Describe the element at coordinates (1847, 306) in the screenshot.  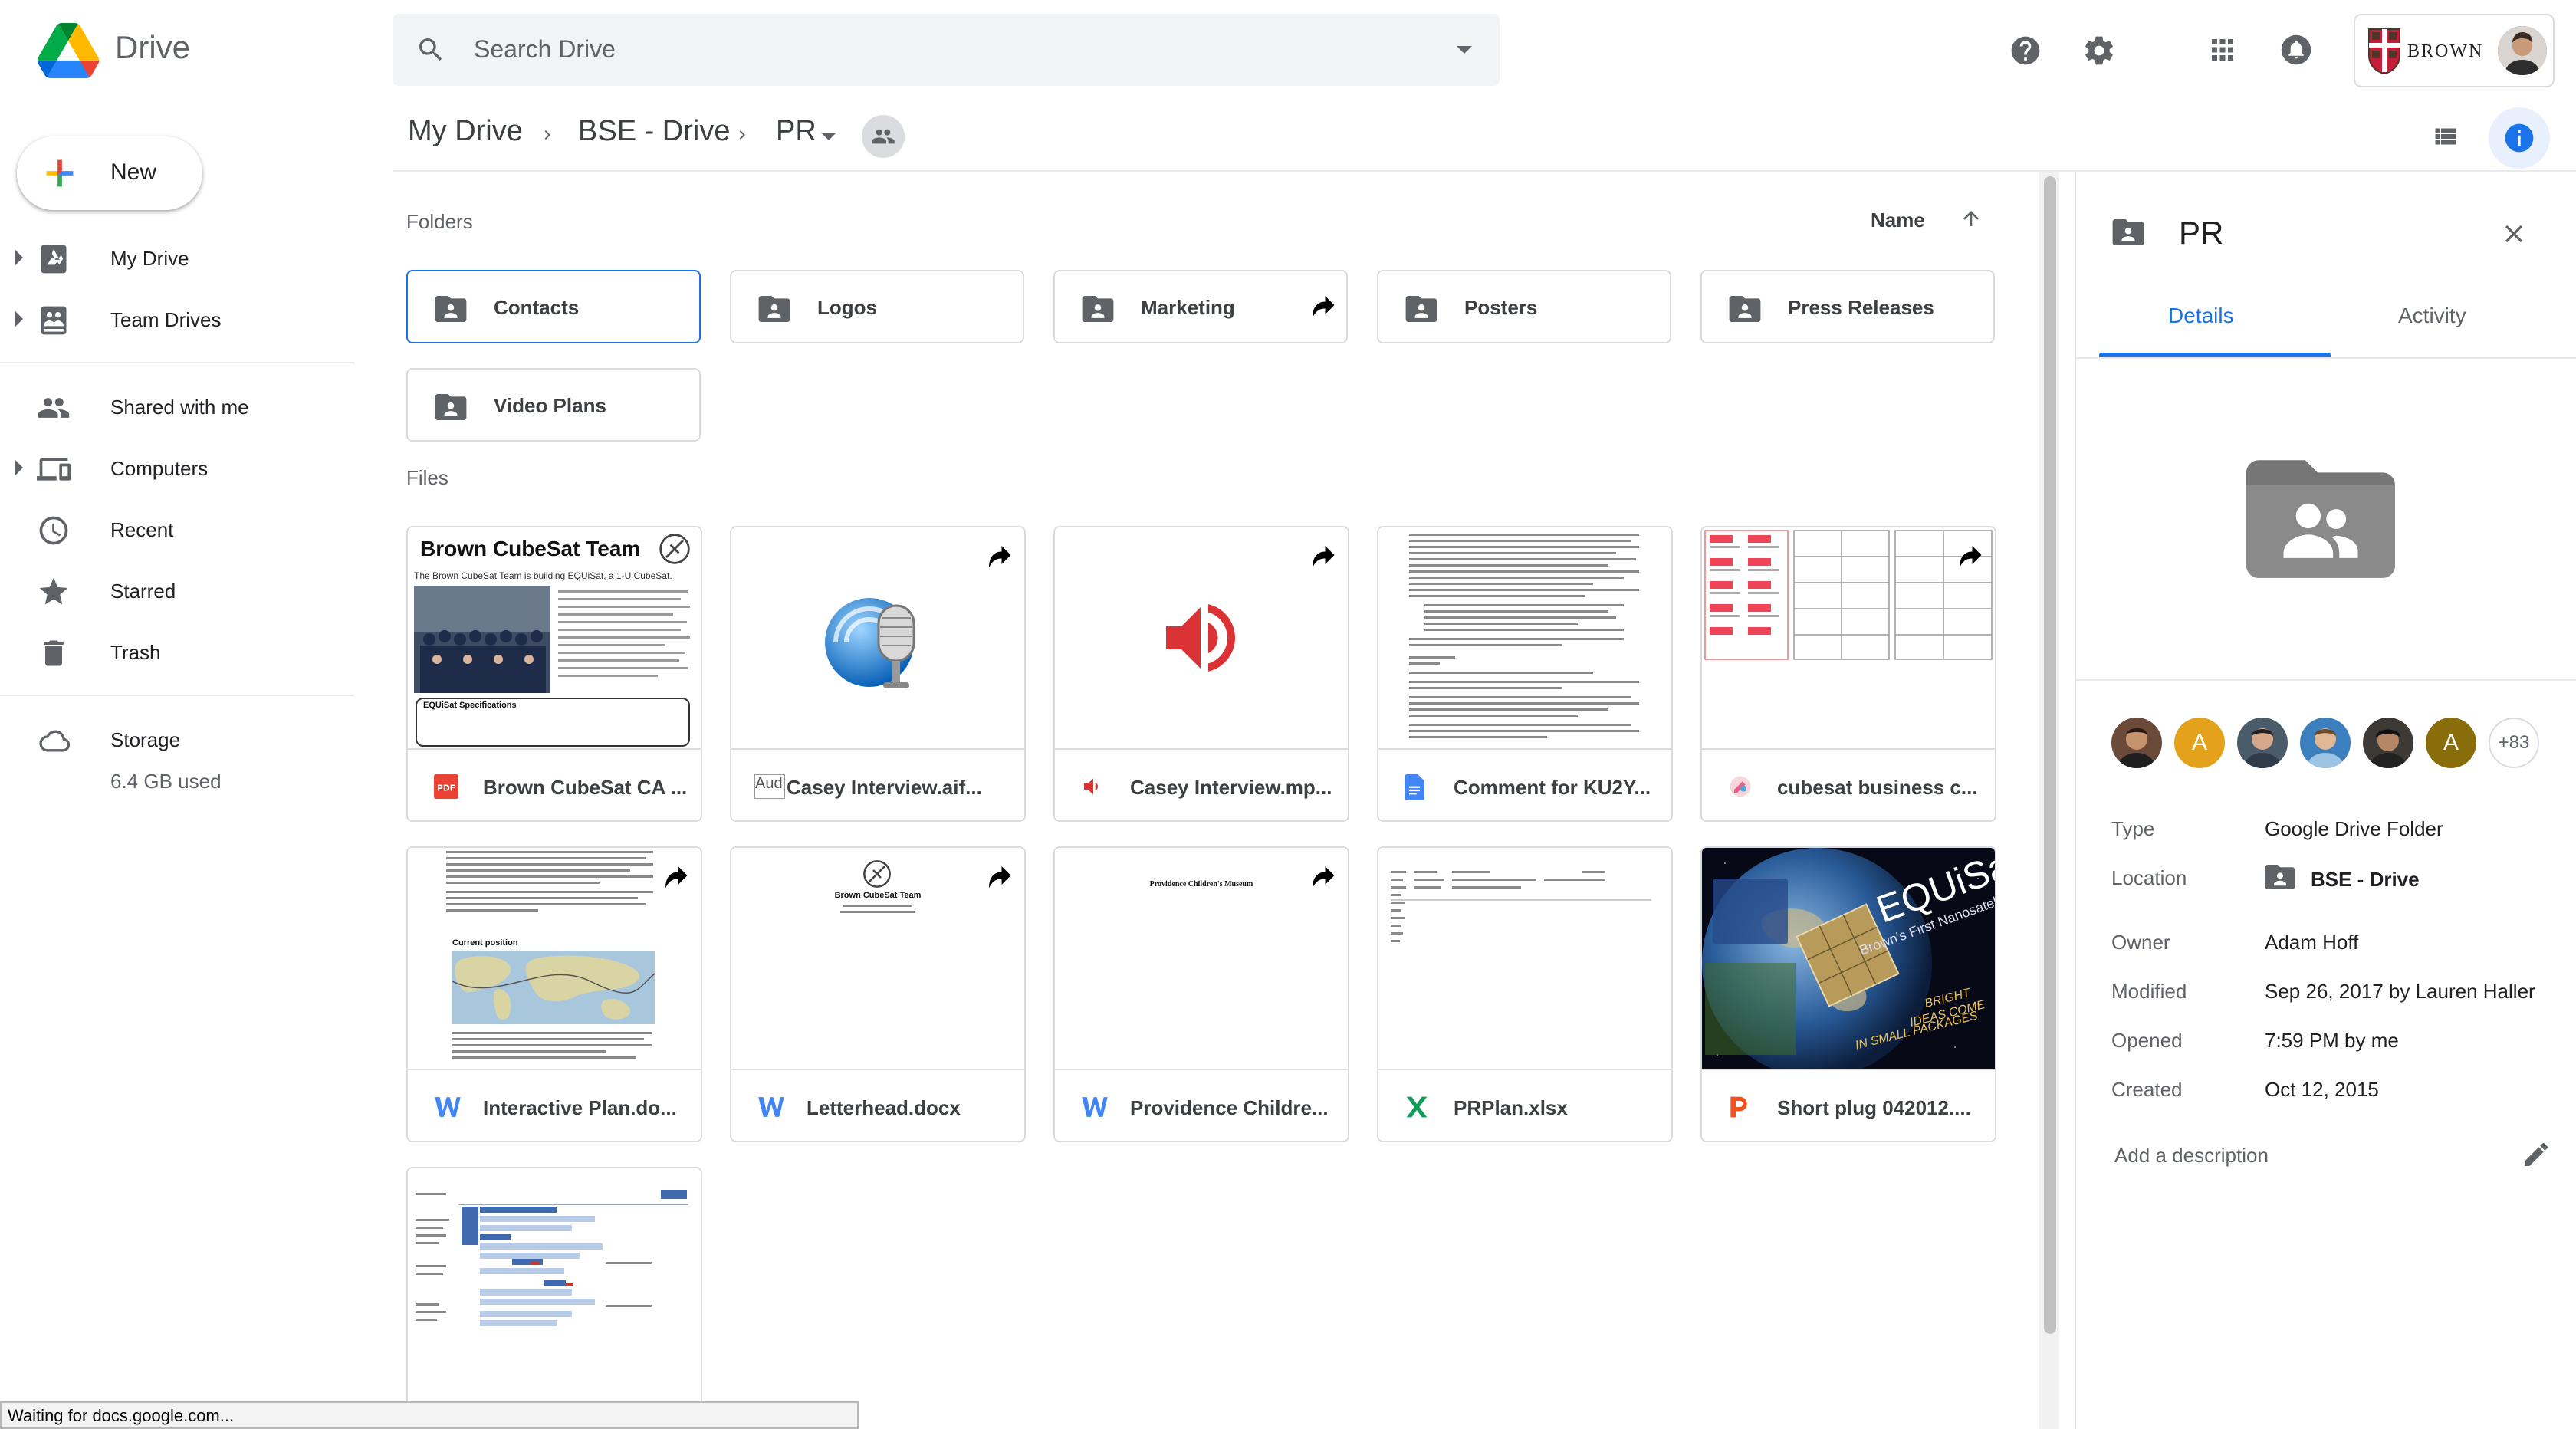
I see `folder-card: Press Releases` at that location.